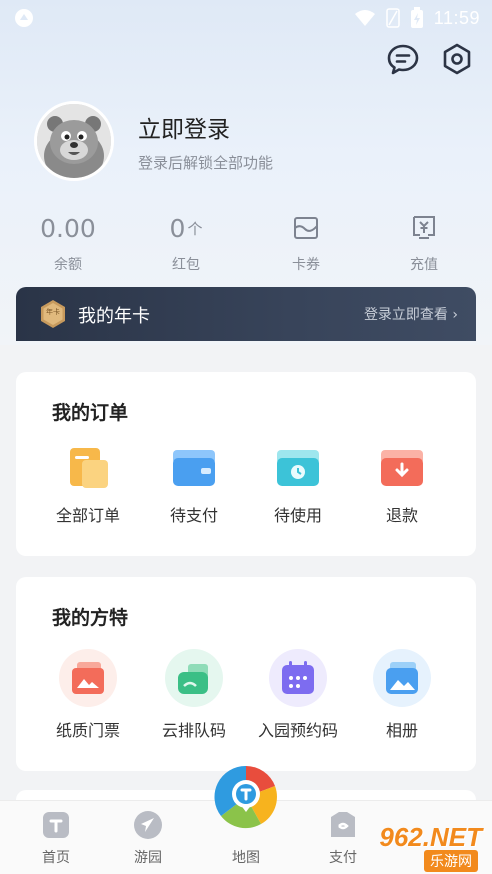  Describe the element at coordinates (246, 797) in the screenshot. I see `map-pin-icon` at that location.